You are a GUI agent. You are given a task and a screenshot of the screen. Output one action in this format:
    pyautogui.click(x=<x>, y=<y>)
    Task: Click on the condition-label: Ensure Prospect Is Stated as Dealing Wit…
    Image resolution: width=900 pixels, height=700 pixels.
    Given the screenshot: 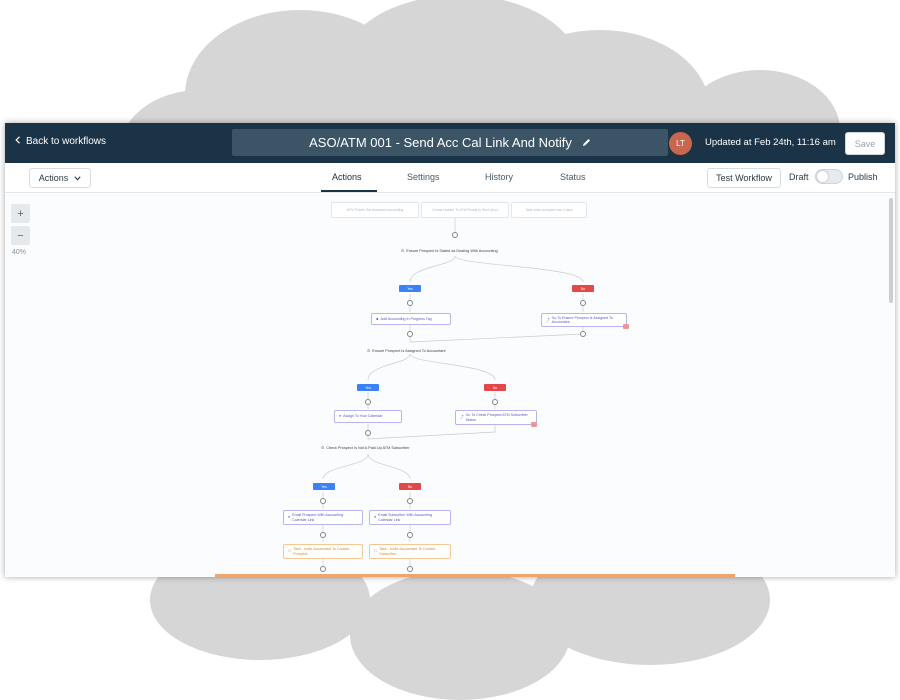 What is the action you would take?
    pyautogui.click(x=452, y=250)
    